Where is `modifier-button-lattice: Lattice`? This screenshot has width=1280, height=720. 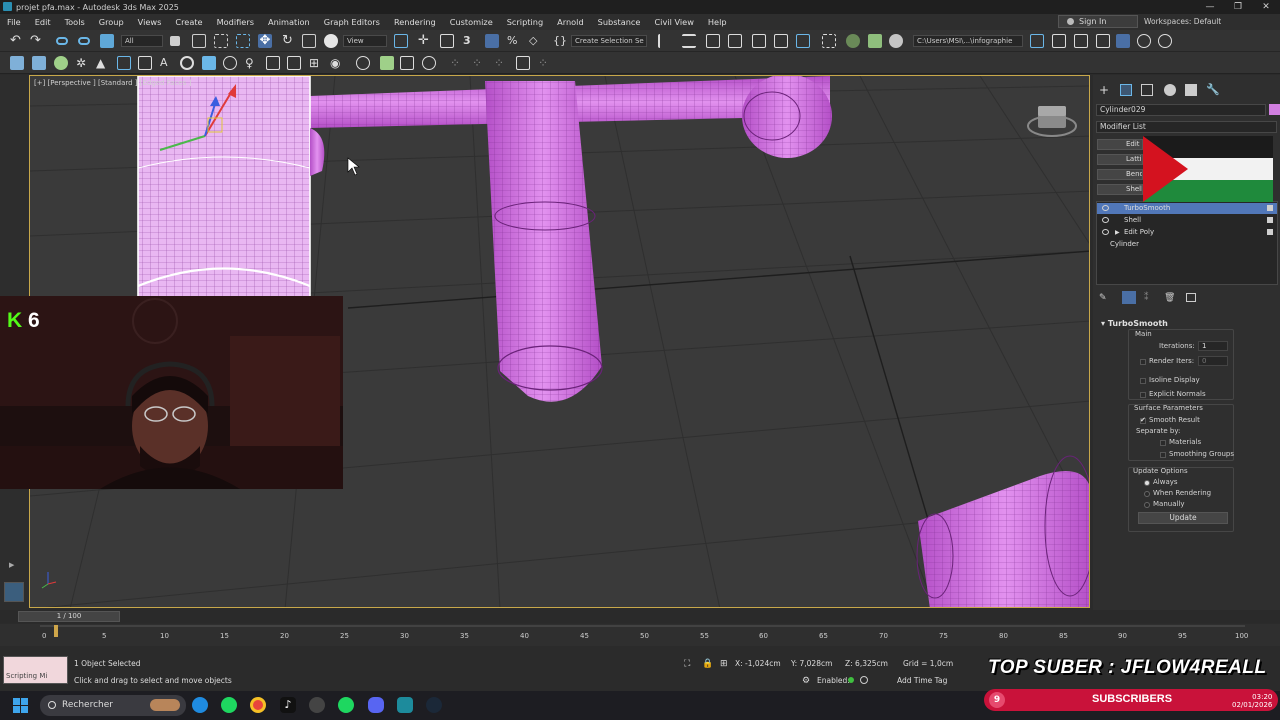 modifier-button-lattice: Lattice is located at coordinates (1120, 159).